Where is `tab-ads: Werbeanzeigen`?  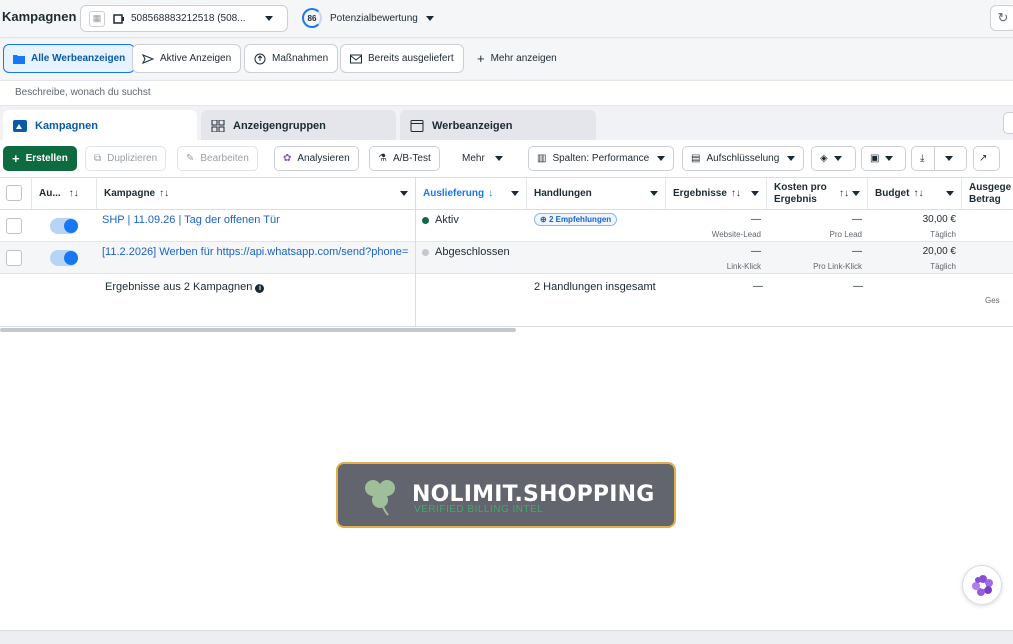 tab-ads: Werbeanzeigen is located at coordinates (498, 125).